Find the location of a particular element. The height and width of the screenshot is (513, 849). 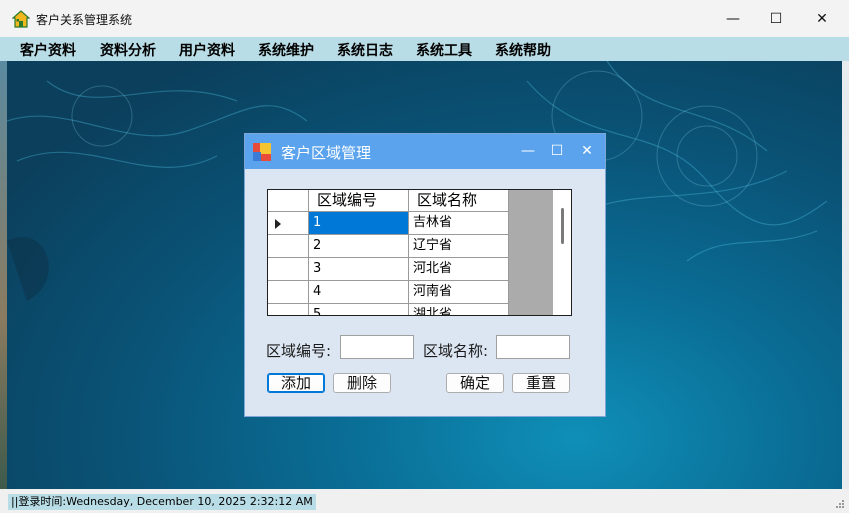

column-header-region-name: 区域名称 is located at coordinates (459, 201).